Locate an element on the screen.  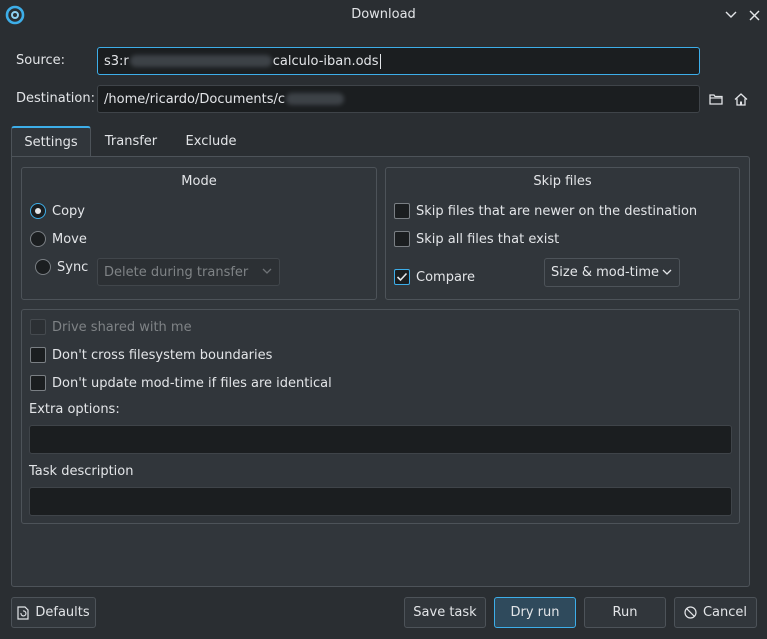
cancel-icon is located at coordinates (690, 612).